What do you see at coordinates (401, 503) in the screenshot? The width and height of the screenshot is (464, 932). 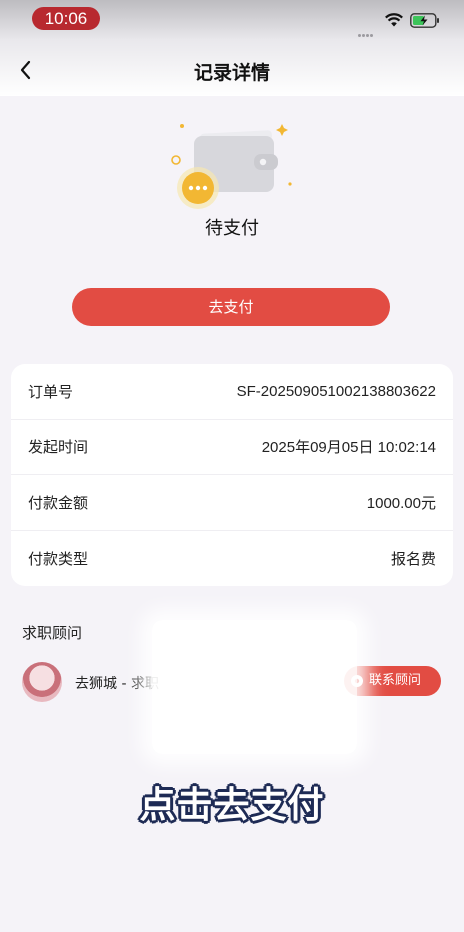 I see `amount-value: 1000.00元` at bounding box center [401, 503].